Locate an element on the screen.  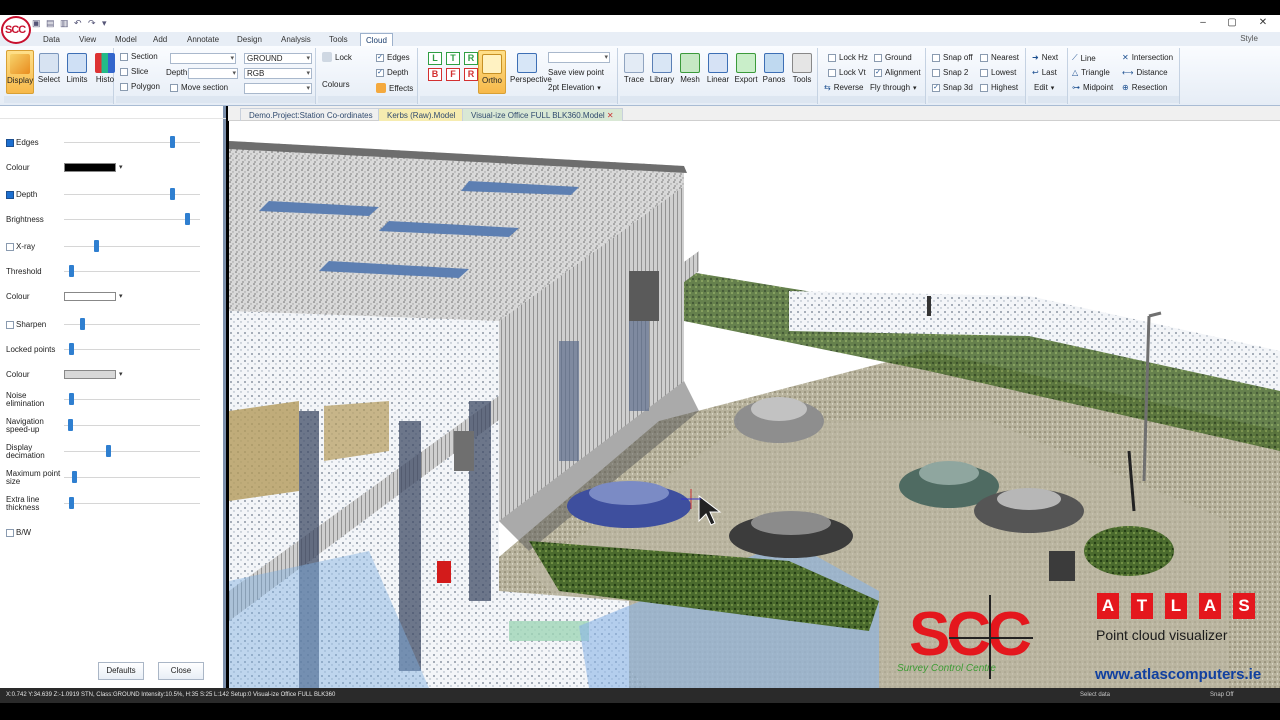
maximize-button: ▢ is located at coordinates (1232, 23).